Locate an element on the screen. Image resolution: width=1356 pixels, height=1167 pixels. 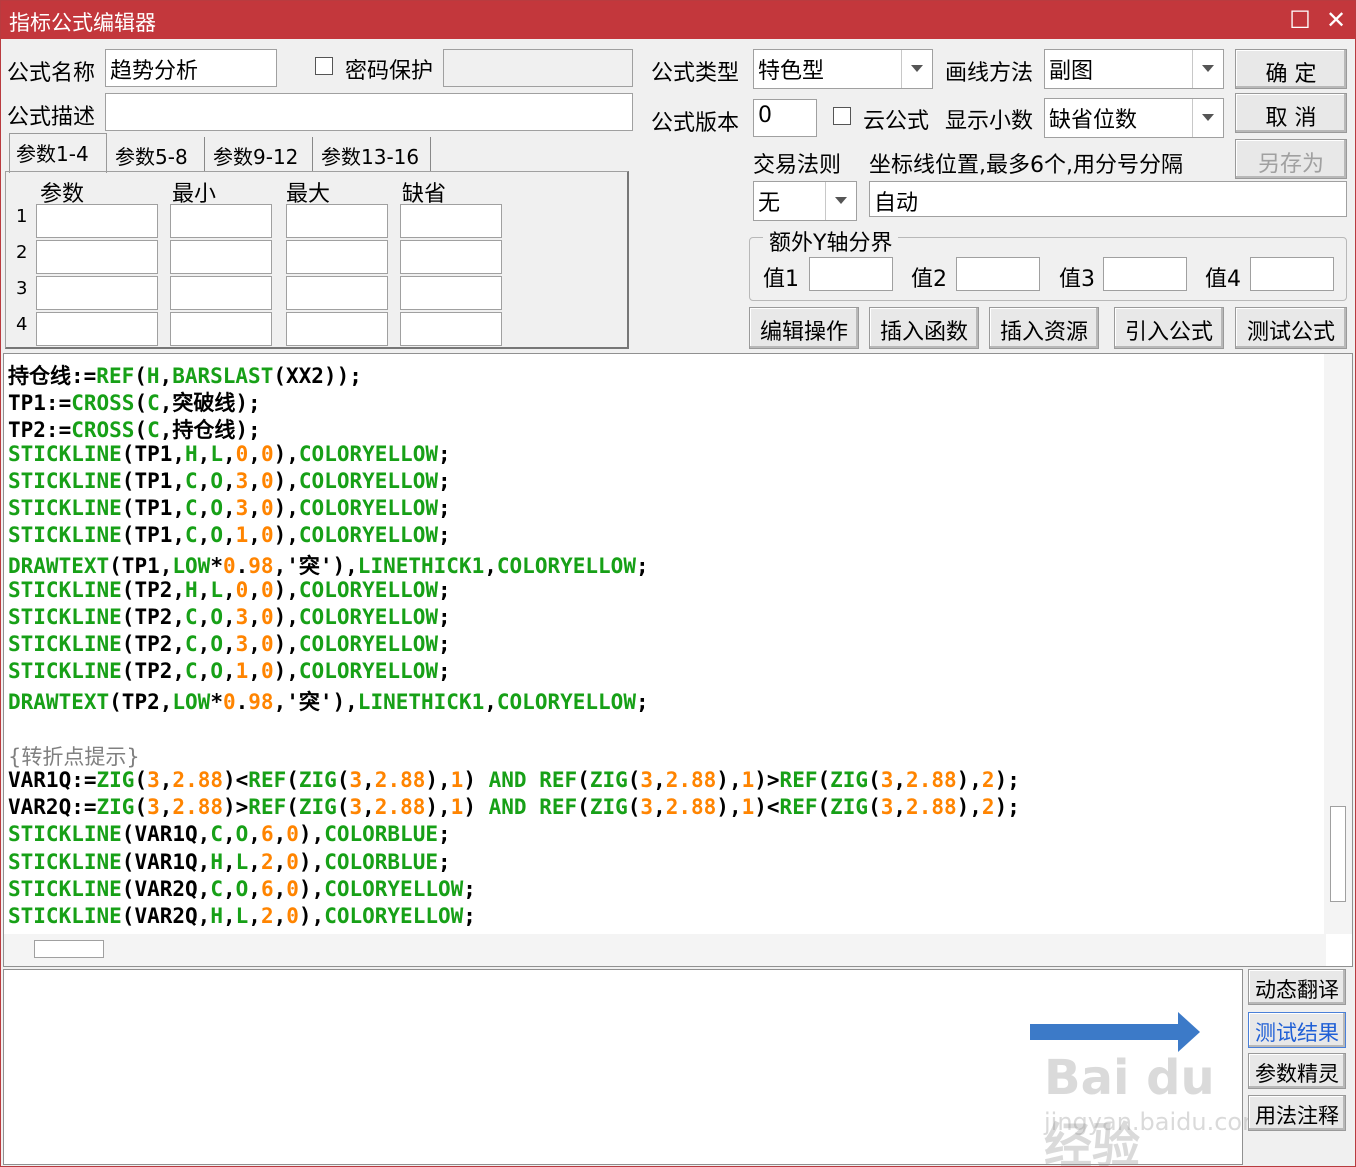
code-token: O is located at coordinates (216, 508).